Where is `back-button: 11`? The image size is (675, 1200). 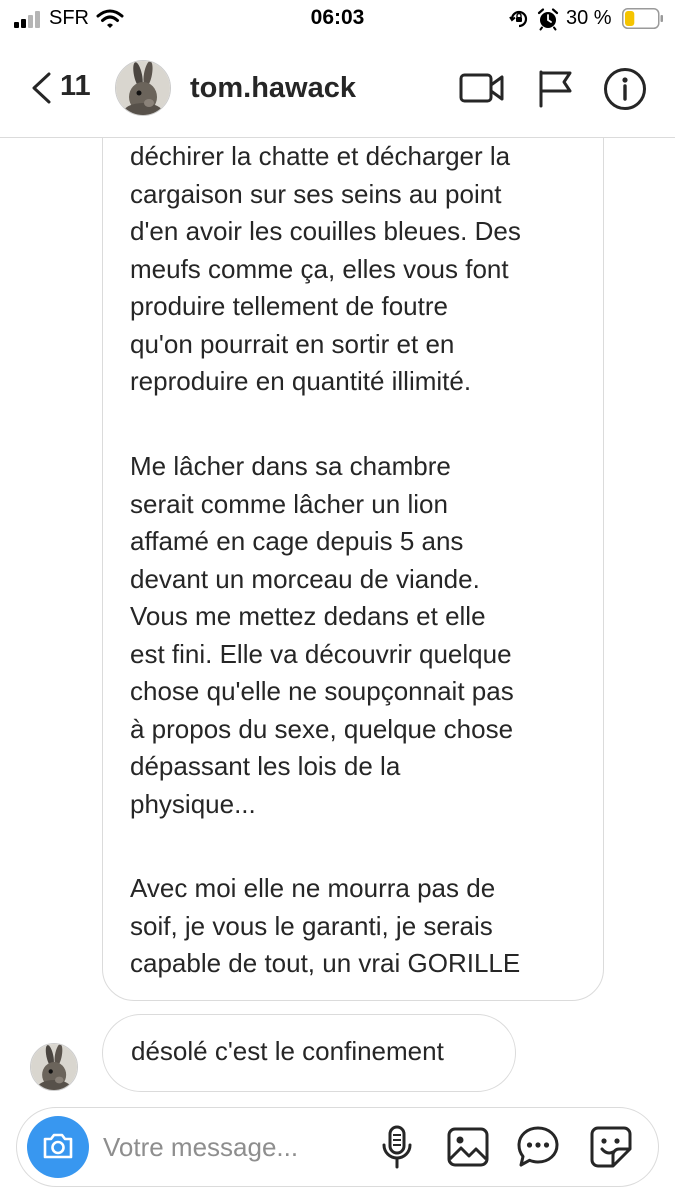
back-button: 11 is located at coordinates (65, 88).